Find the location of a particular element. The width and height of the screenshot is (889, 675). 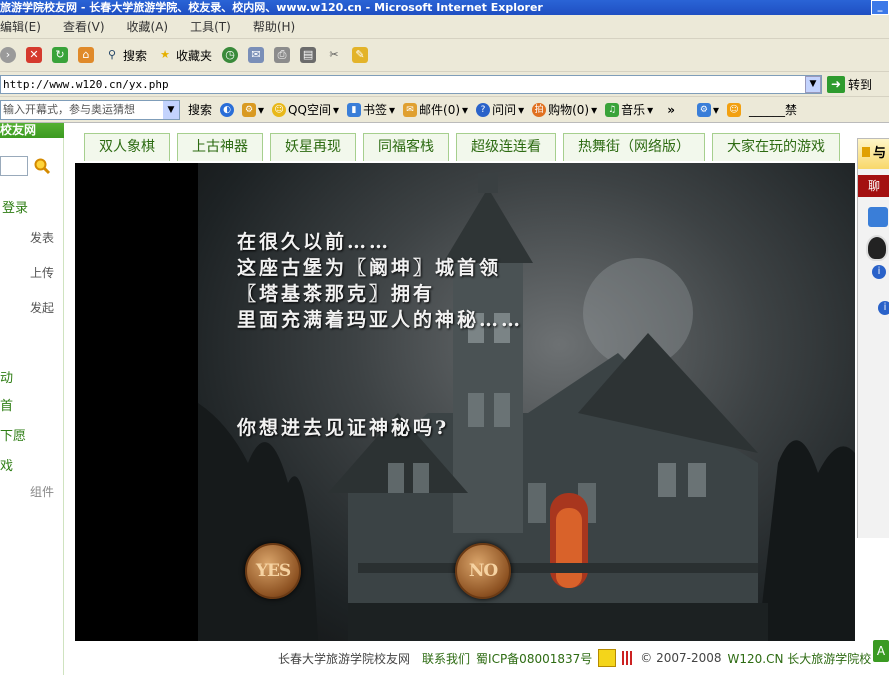

stop-icon: ✕ is located at coordinates (34, 55).